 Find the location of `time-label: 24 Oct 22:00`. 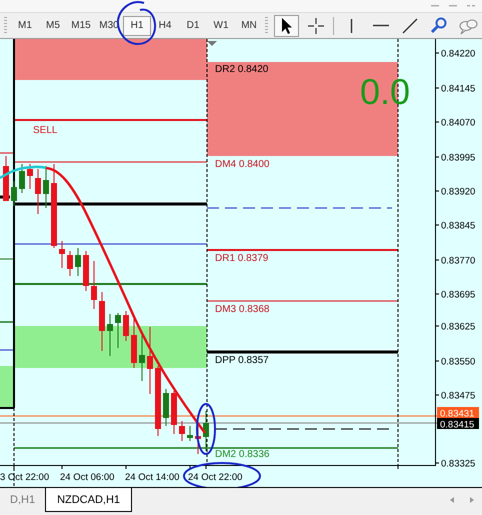

time-label: 24 Oct 22:00 is located at coordinates (215, 477).